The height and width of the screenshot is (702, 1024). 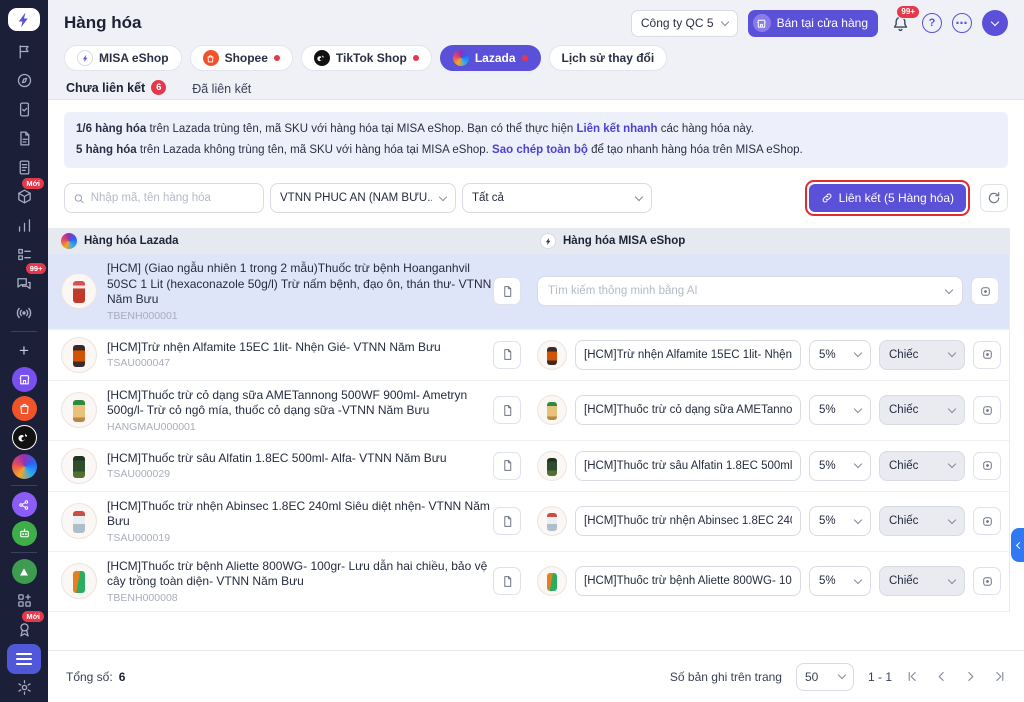 What do you see at coordinates (904, 20) in the screenshot?
I see `notifications-button: 99+` at bounding box center [904, 20].